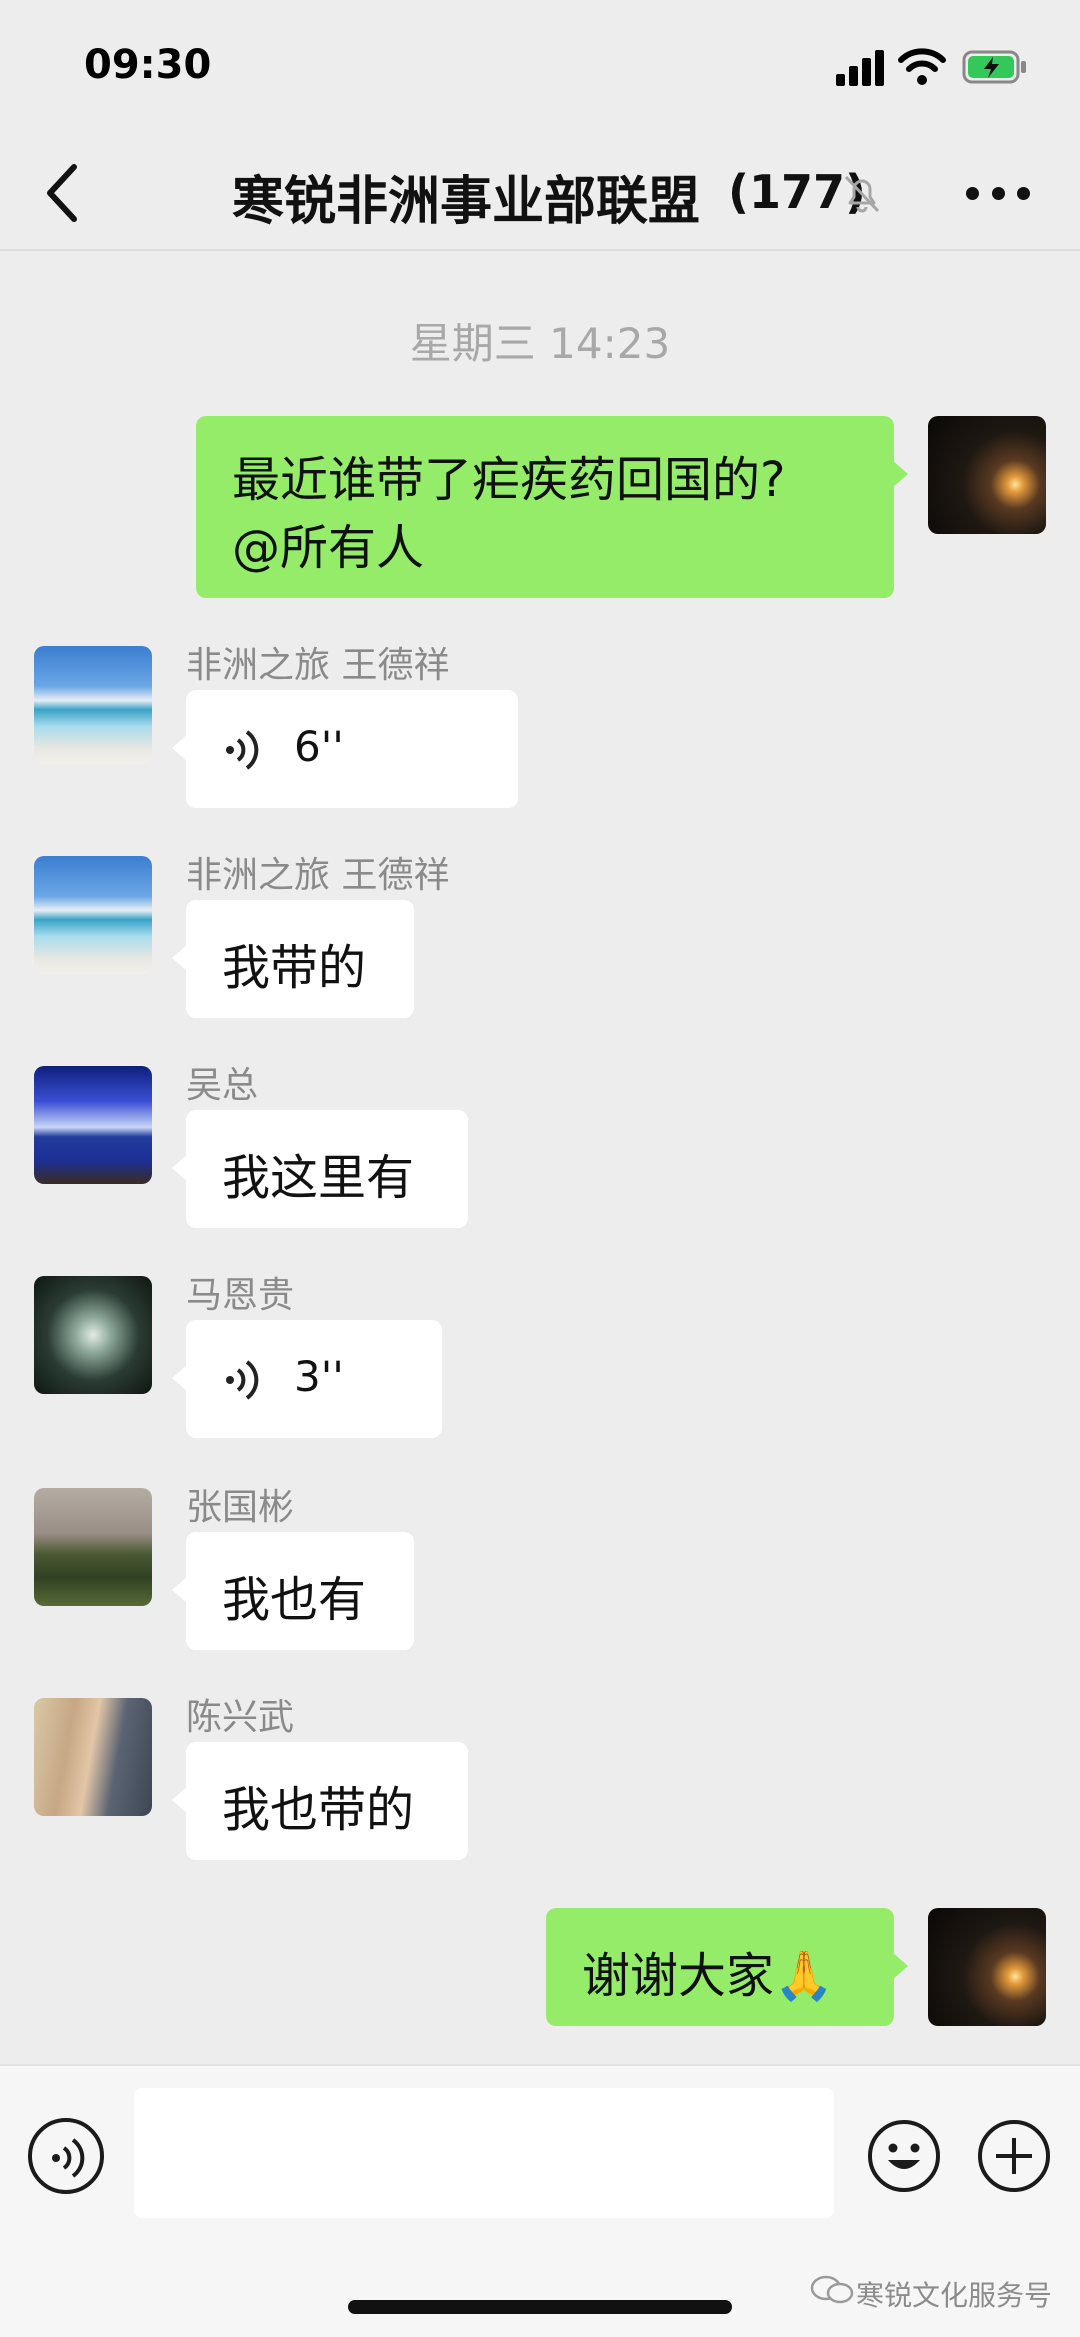  I want to click on more-icon, so click(998, 194).